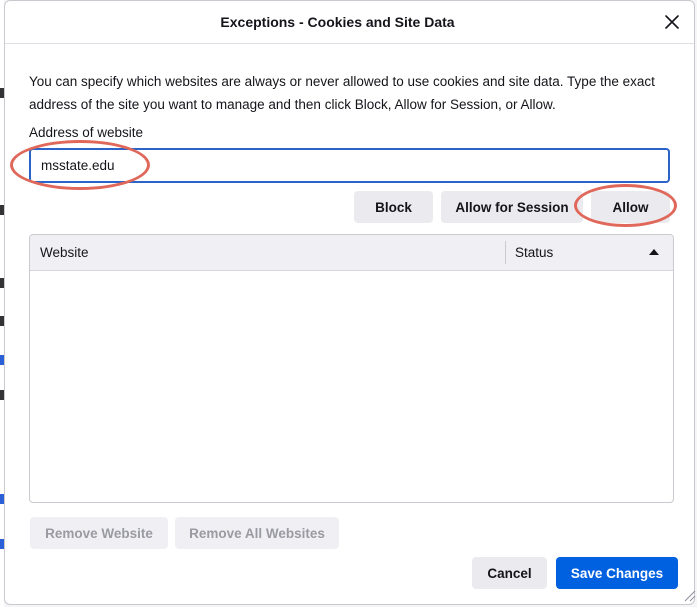  Describe the element at coordinates (654, 252) in the screenshot. I see `sort-ascending-icon` at that location.